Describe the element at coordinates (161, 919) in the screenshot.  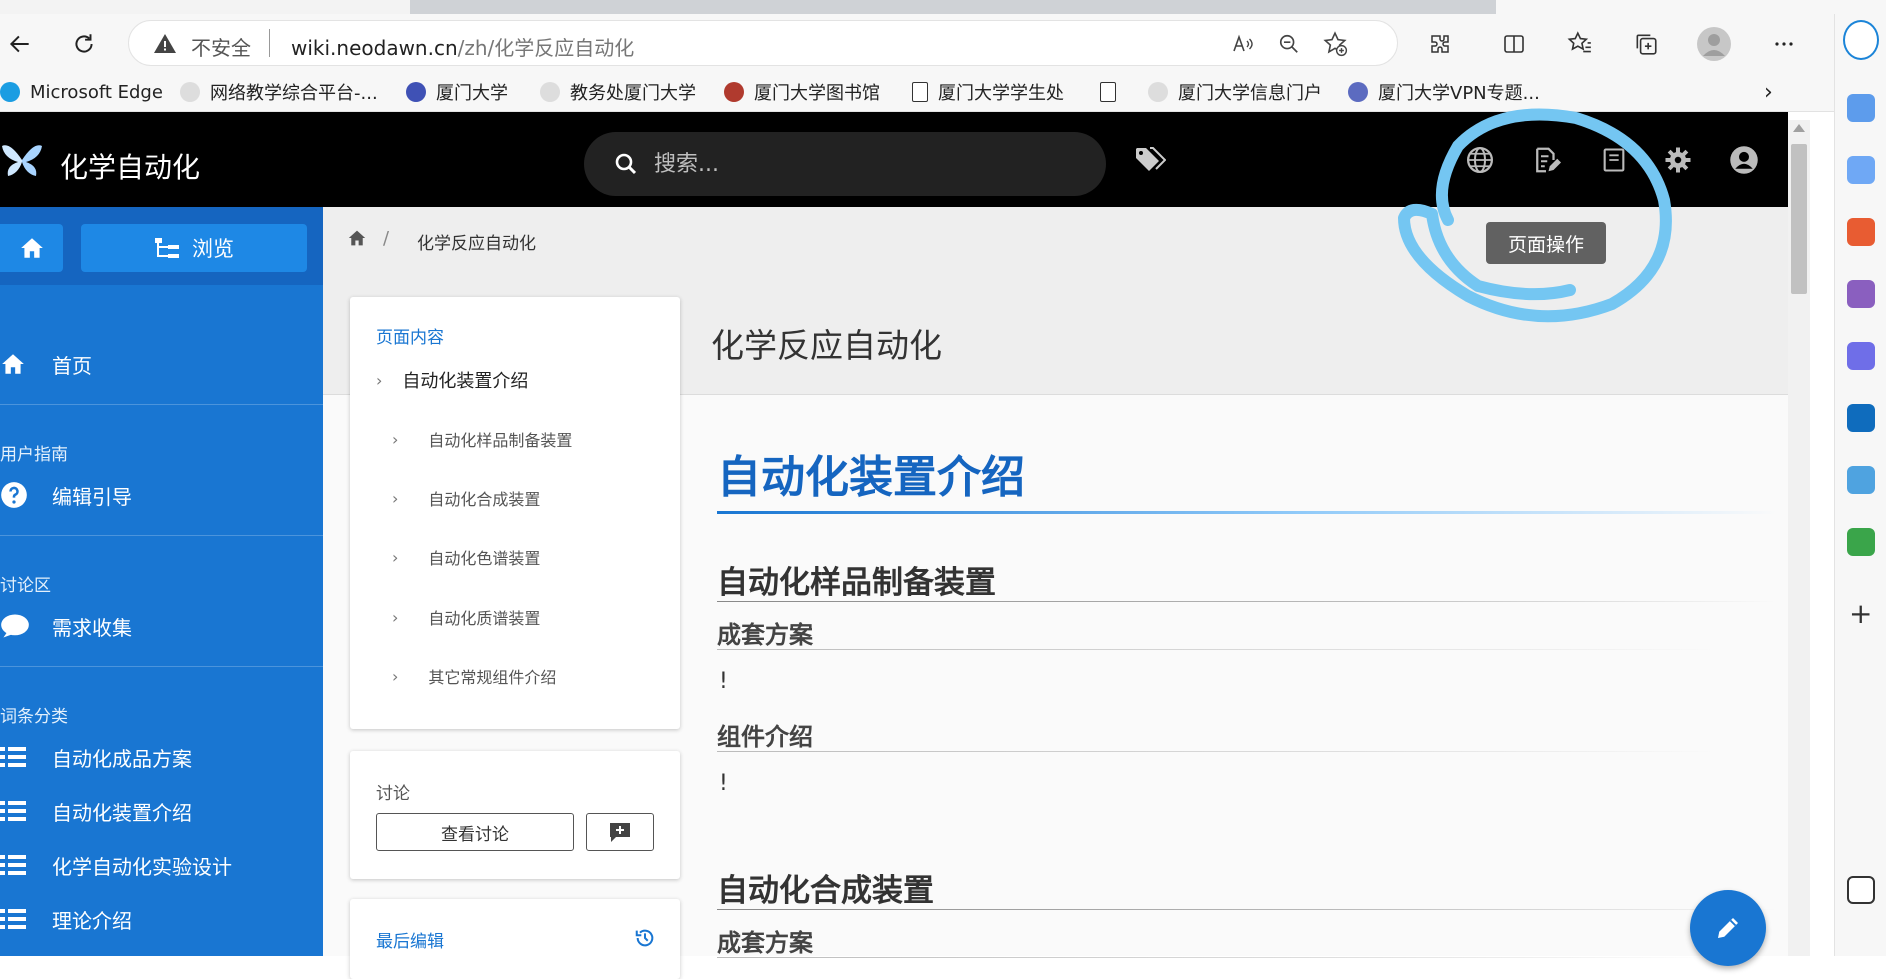
I see `nav-item-category: 理论介绍` at that location.